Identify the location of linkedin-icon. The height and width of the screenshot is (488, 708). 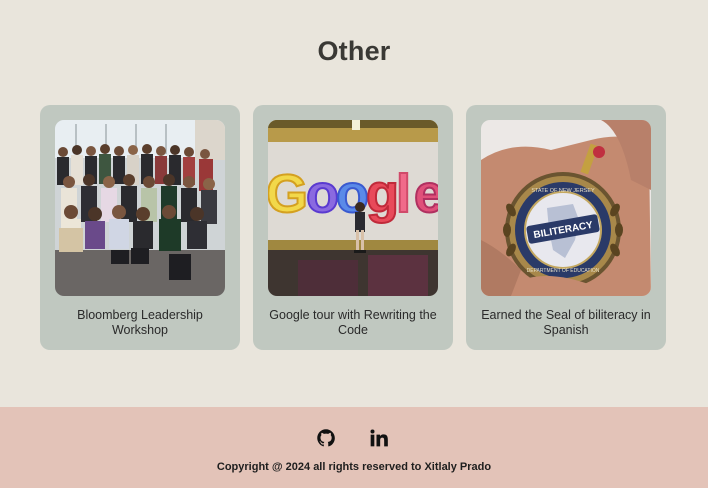
(379, 438).